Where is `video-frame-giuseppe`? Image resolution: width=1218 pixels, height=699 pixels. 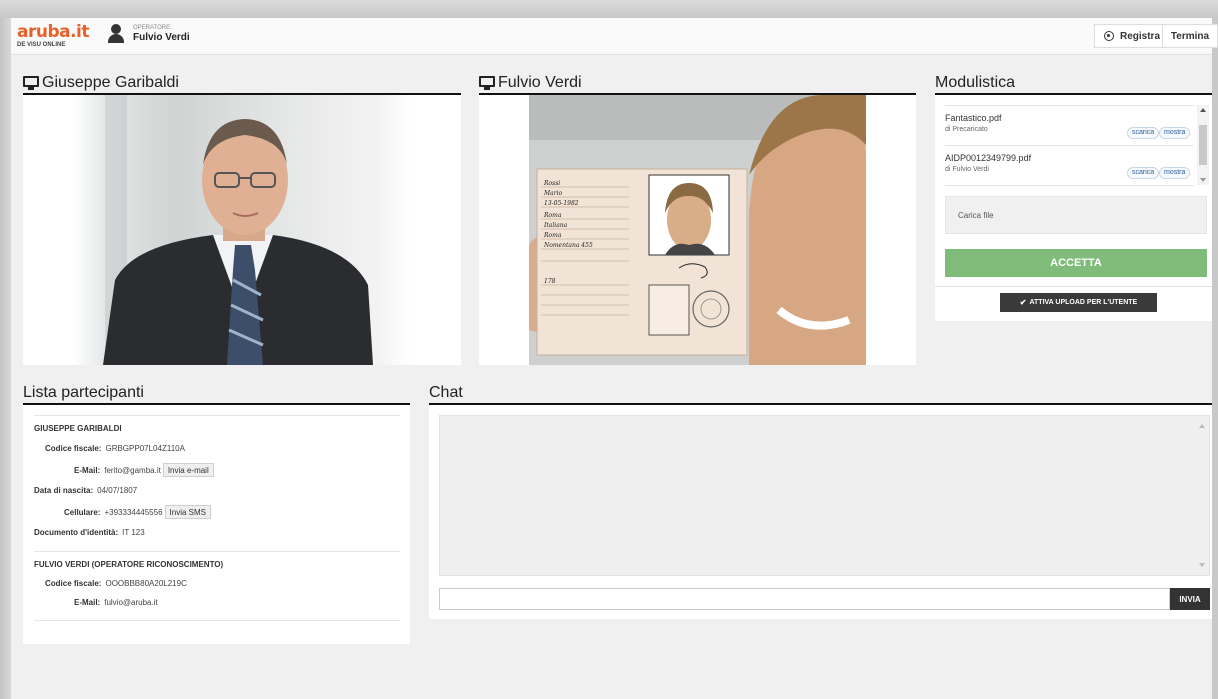 video-frame-giuseppe is located at coordinates (242, 230).